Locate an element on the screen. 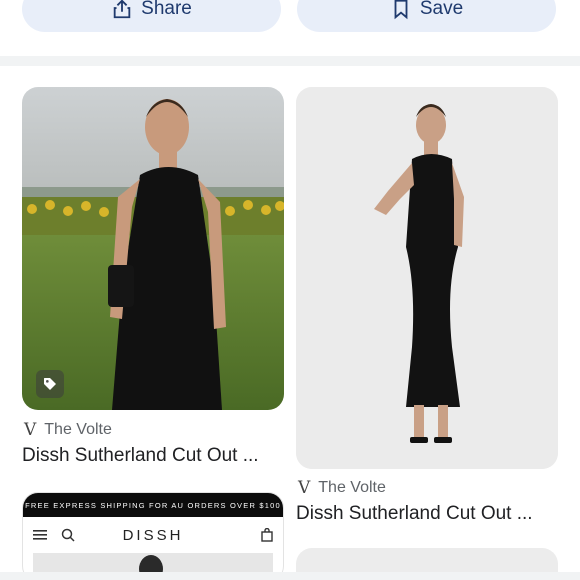  result-source-1: V The Volte is located at coordinates (68, 430).